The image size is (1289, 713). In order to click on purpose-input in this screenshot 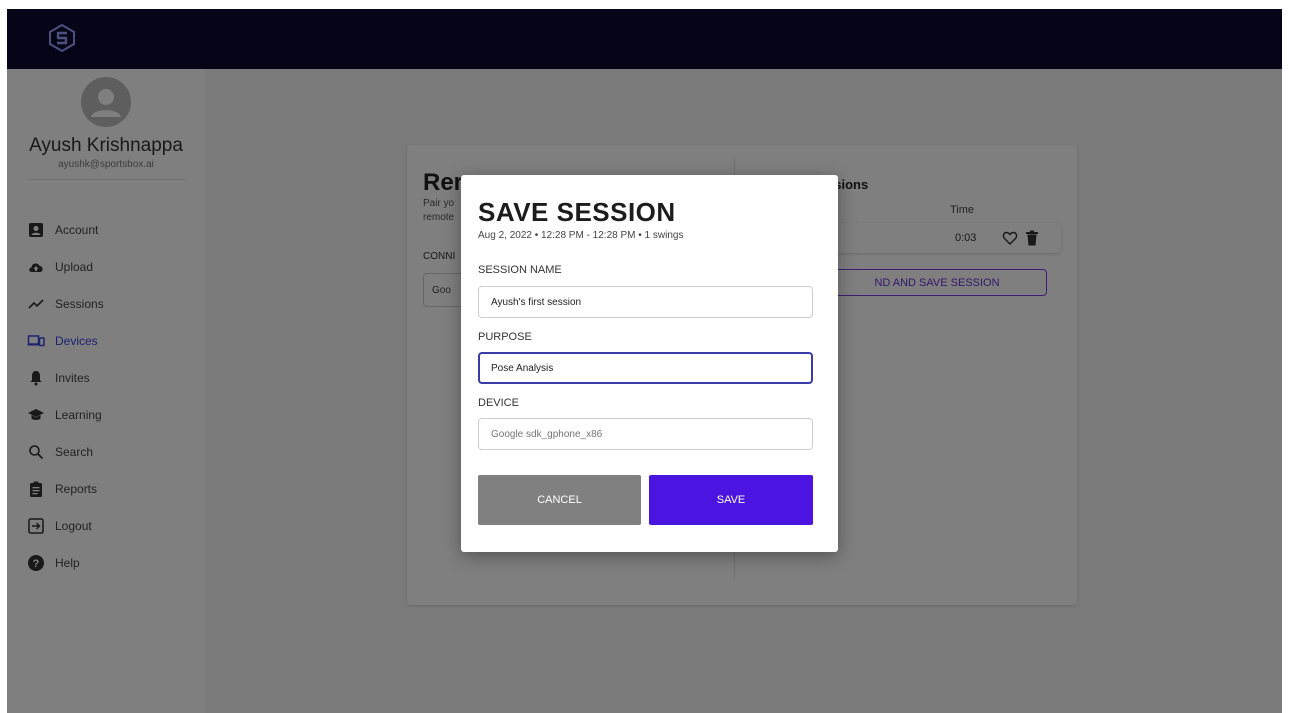, I will do `click(645, 368)`.